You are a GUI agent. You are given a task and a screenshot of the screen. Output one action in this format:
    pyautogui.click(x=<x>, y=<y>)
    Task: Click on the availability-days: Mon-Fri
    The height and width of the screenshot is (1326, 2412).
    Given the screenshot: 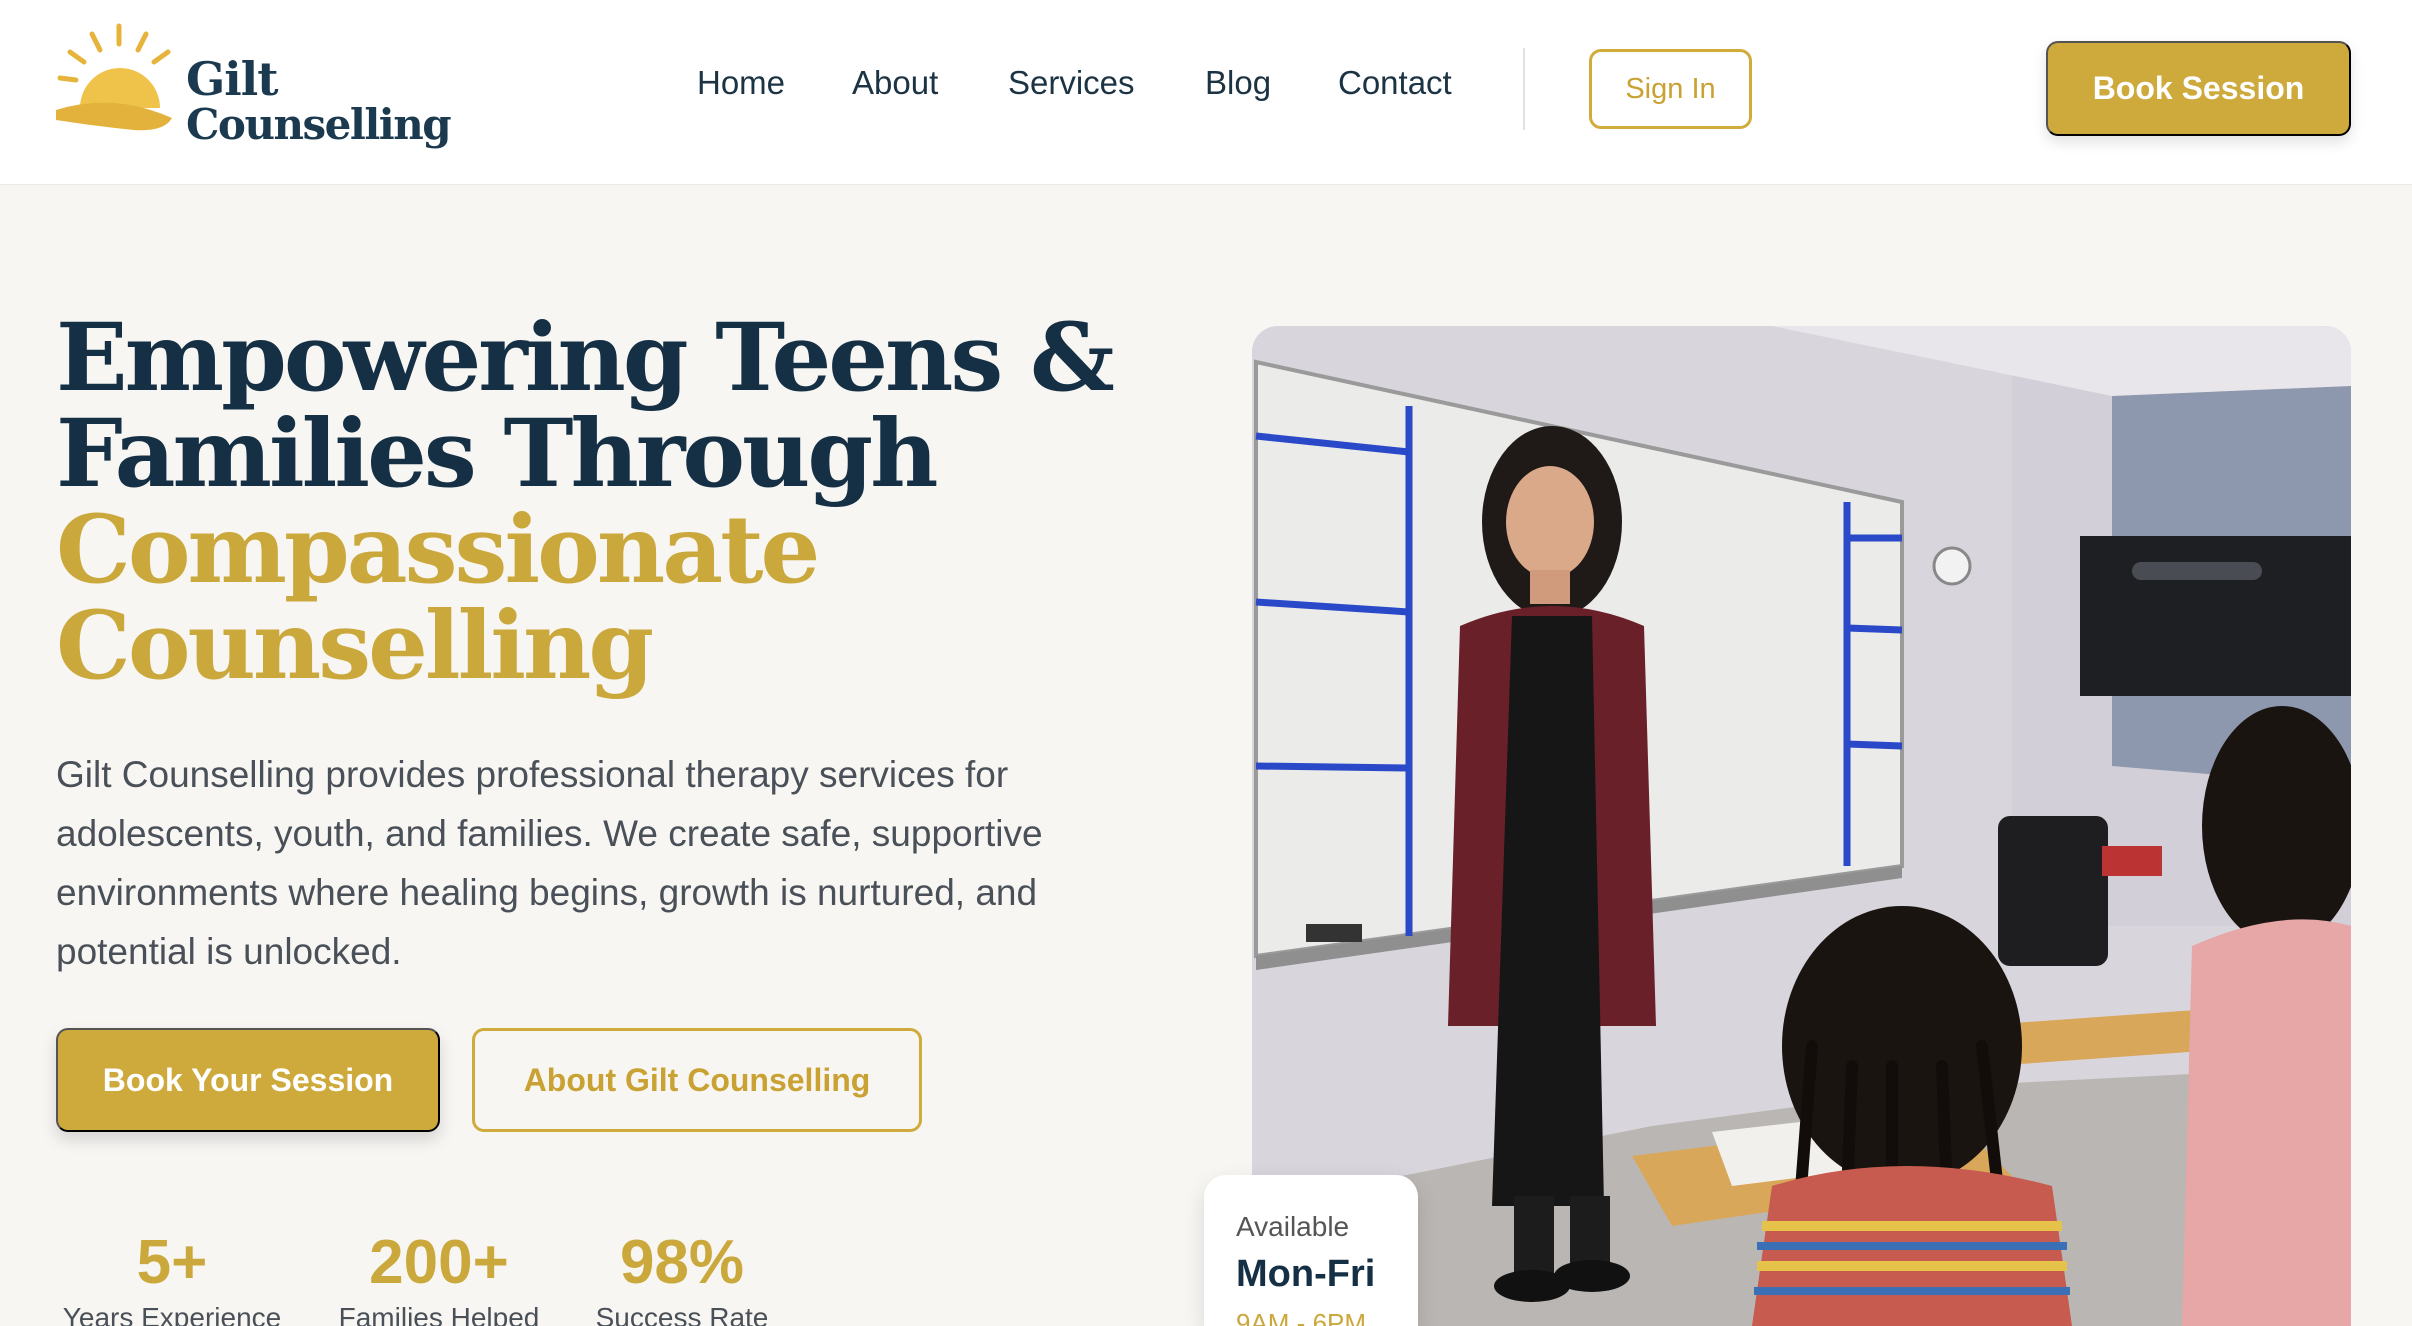 What is the action you would take?
    pyautogui.click(x=1306, y=1274)
    